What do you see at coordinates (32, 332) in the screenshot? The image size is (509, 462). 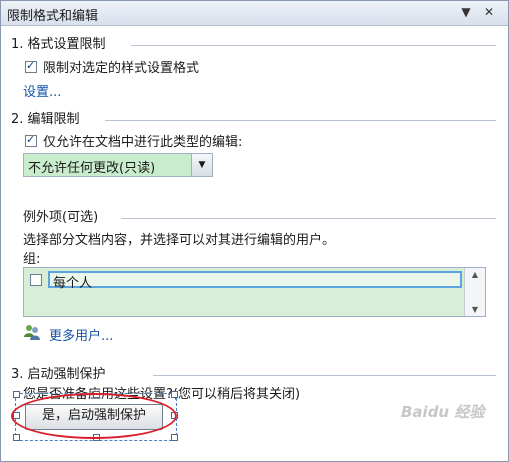 I see `users-icon` at bounding box center [32, 332].